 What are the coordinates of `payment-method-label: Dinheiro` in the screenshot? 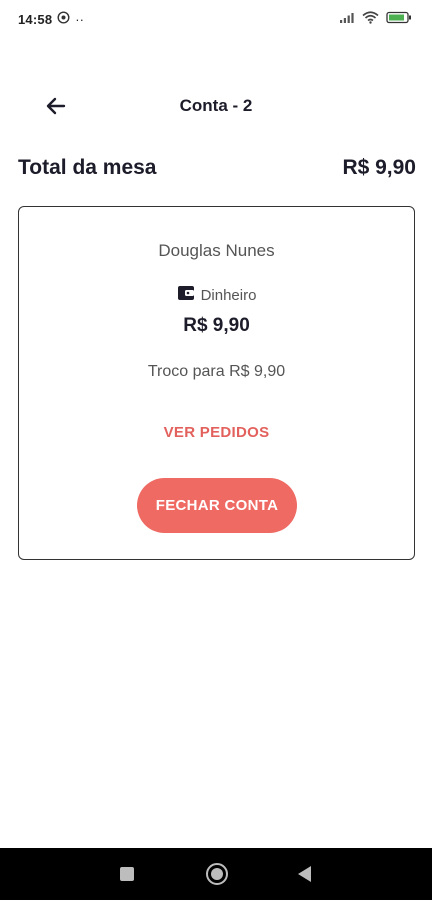 It's located at (228, 295).